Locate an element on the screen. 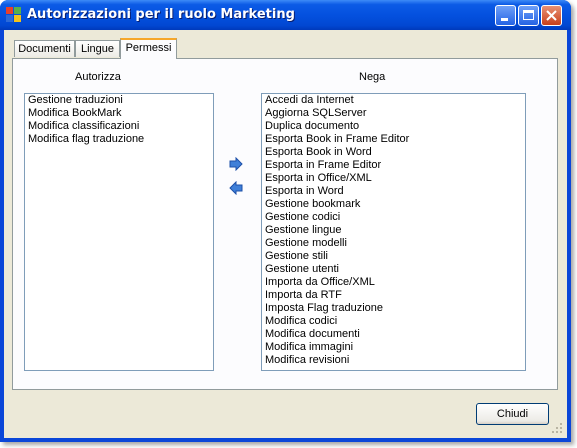  list-item: Gestione modelli is located at coordinates (393, 243).